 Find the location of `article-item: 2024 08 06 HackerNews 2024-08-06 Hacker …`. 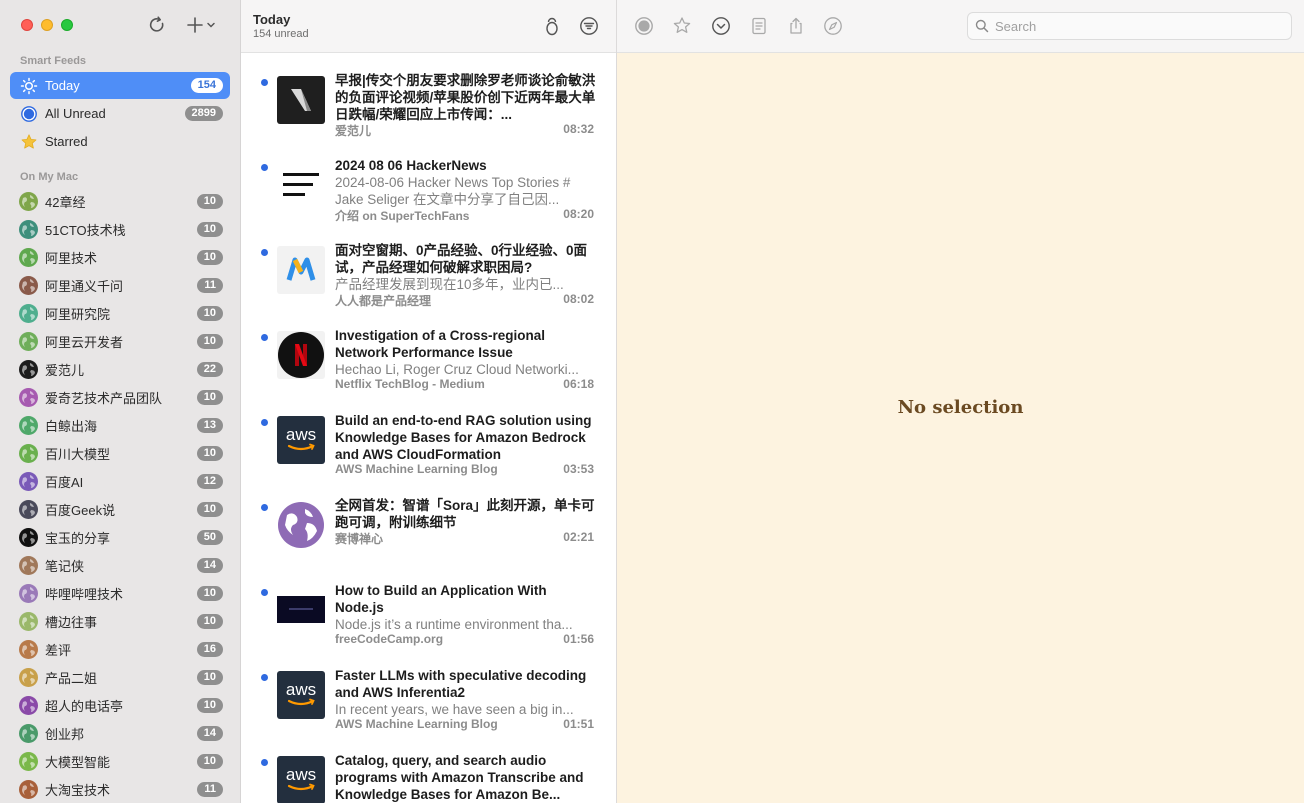

article-item: 2024 08 06 HackerNews 2024-08-06 Hacker … is located at coordinates (428, 182).